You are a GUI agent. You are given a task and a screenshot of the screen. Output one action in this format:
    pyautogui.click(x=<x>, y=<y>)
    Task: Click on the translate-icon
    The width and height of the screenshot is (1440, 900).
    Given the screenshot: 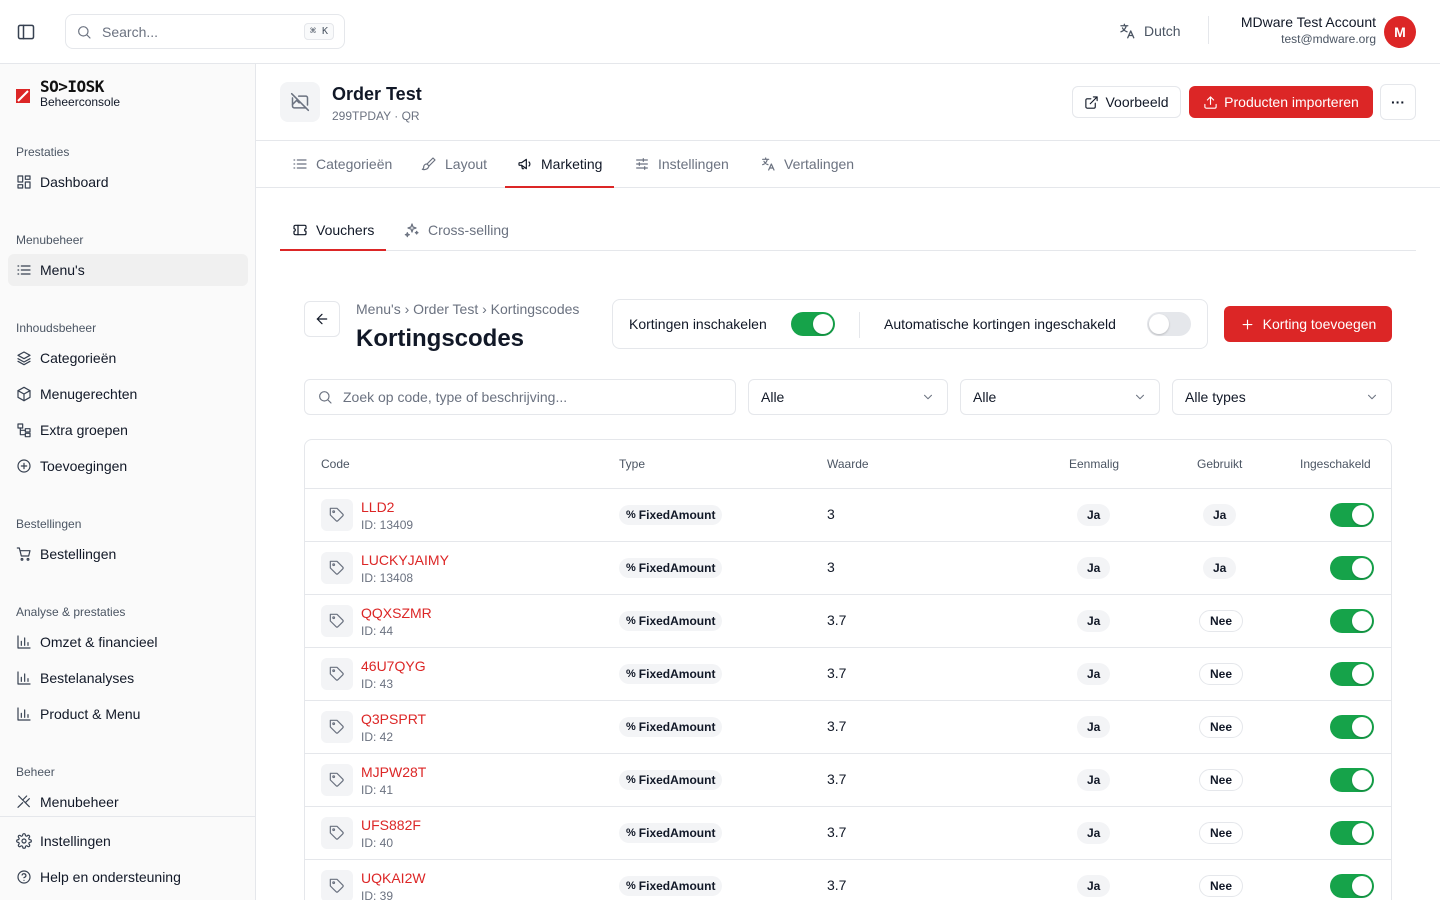 What is the action you would take?
    pyautogui.click(x=768, y=164)
    